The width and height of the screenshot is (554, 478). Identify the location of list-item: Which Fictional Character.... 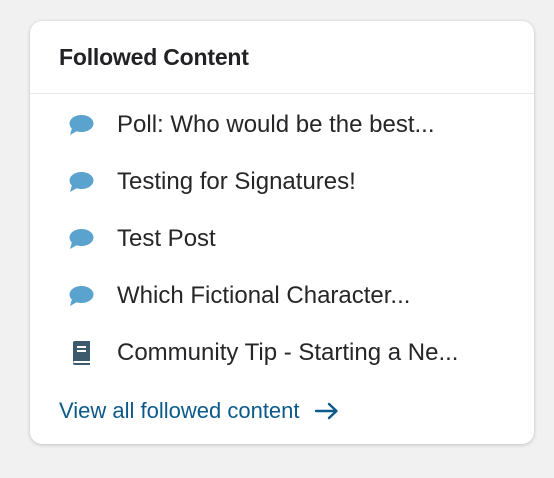
(282, 296).